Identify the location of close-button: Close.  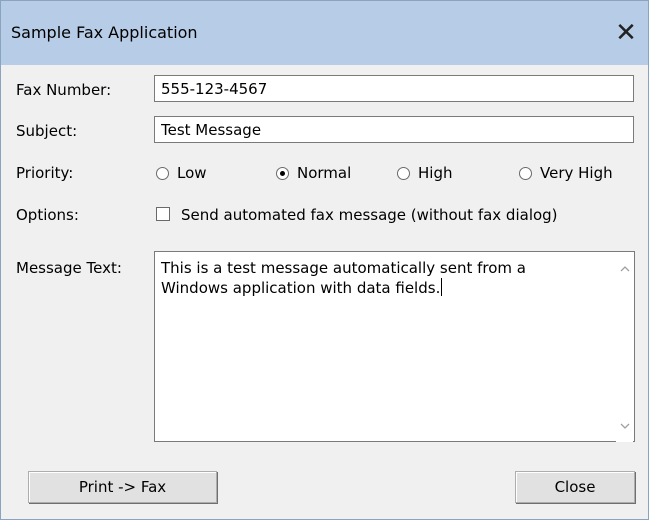
(575, 487).